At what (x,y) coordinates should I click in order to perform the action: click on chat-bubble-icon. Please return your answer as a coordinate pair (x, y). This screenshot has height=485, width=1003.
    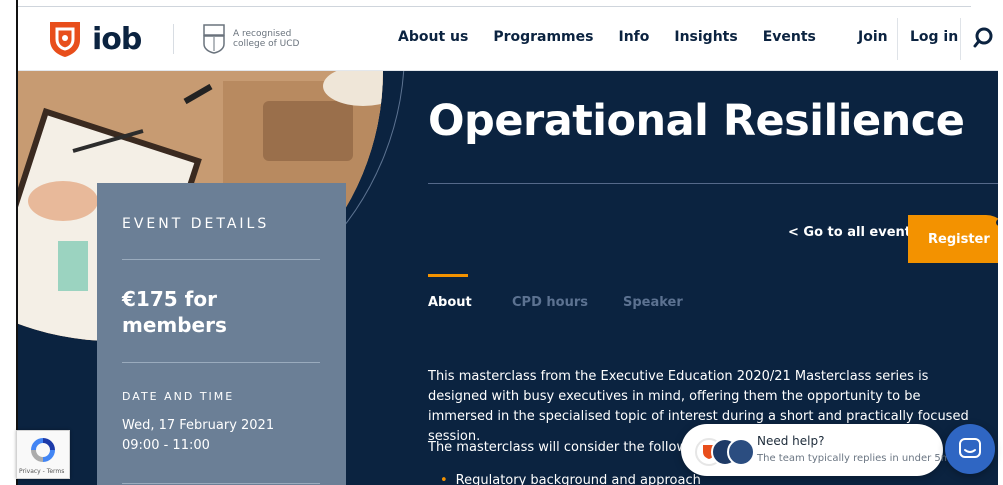
    Looking at the image, I should click on (970, 448).